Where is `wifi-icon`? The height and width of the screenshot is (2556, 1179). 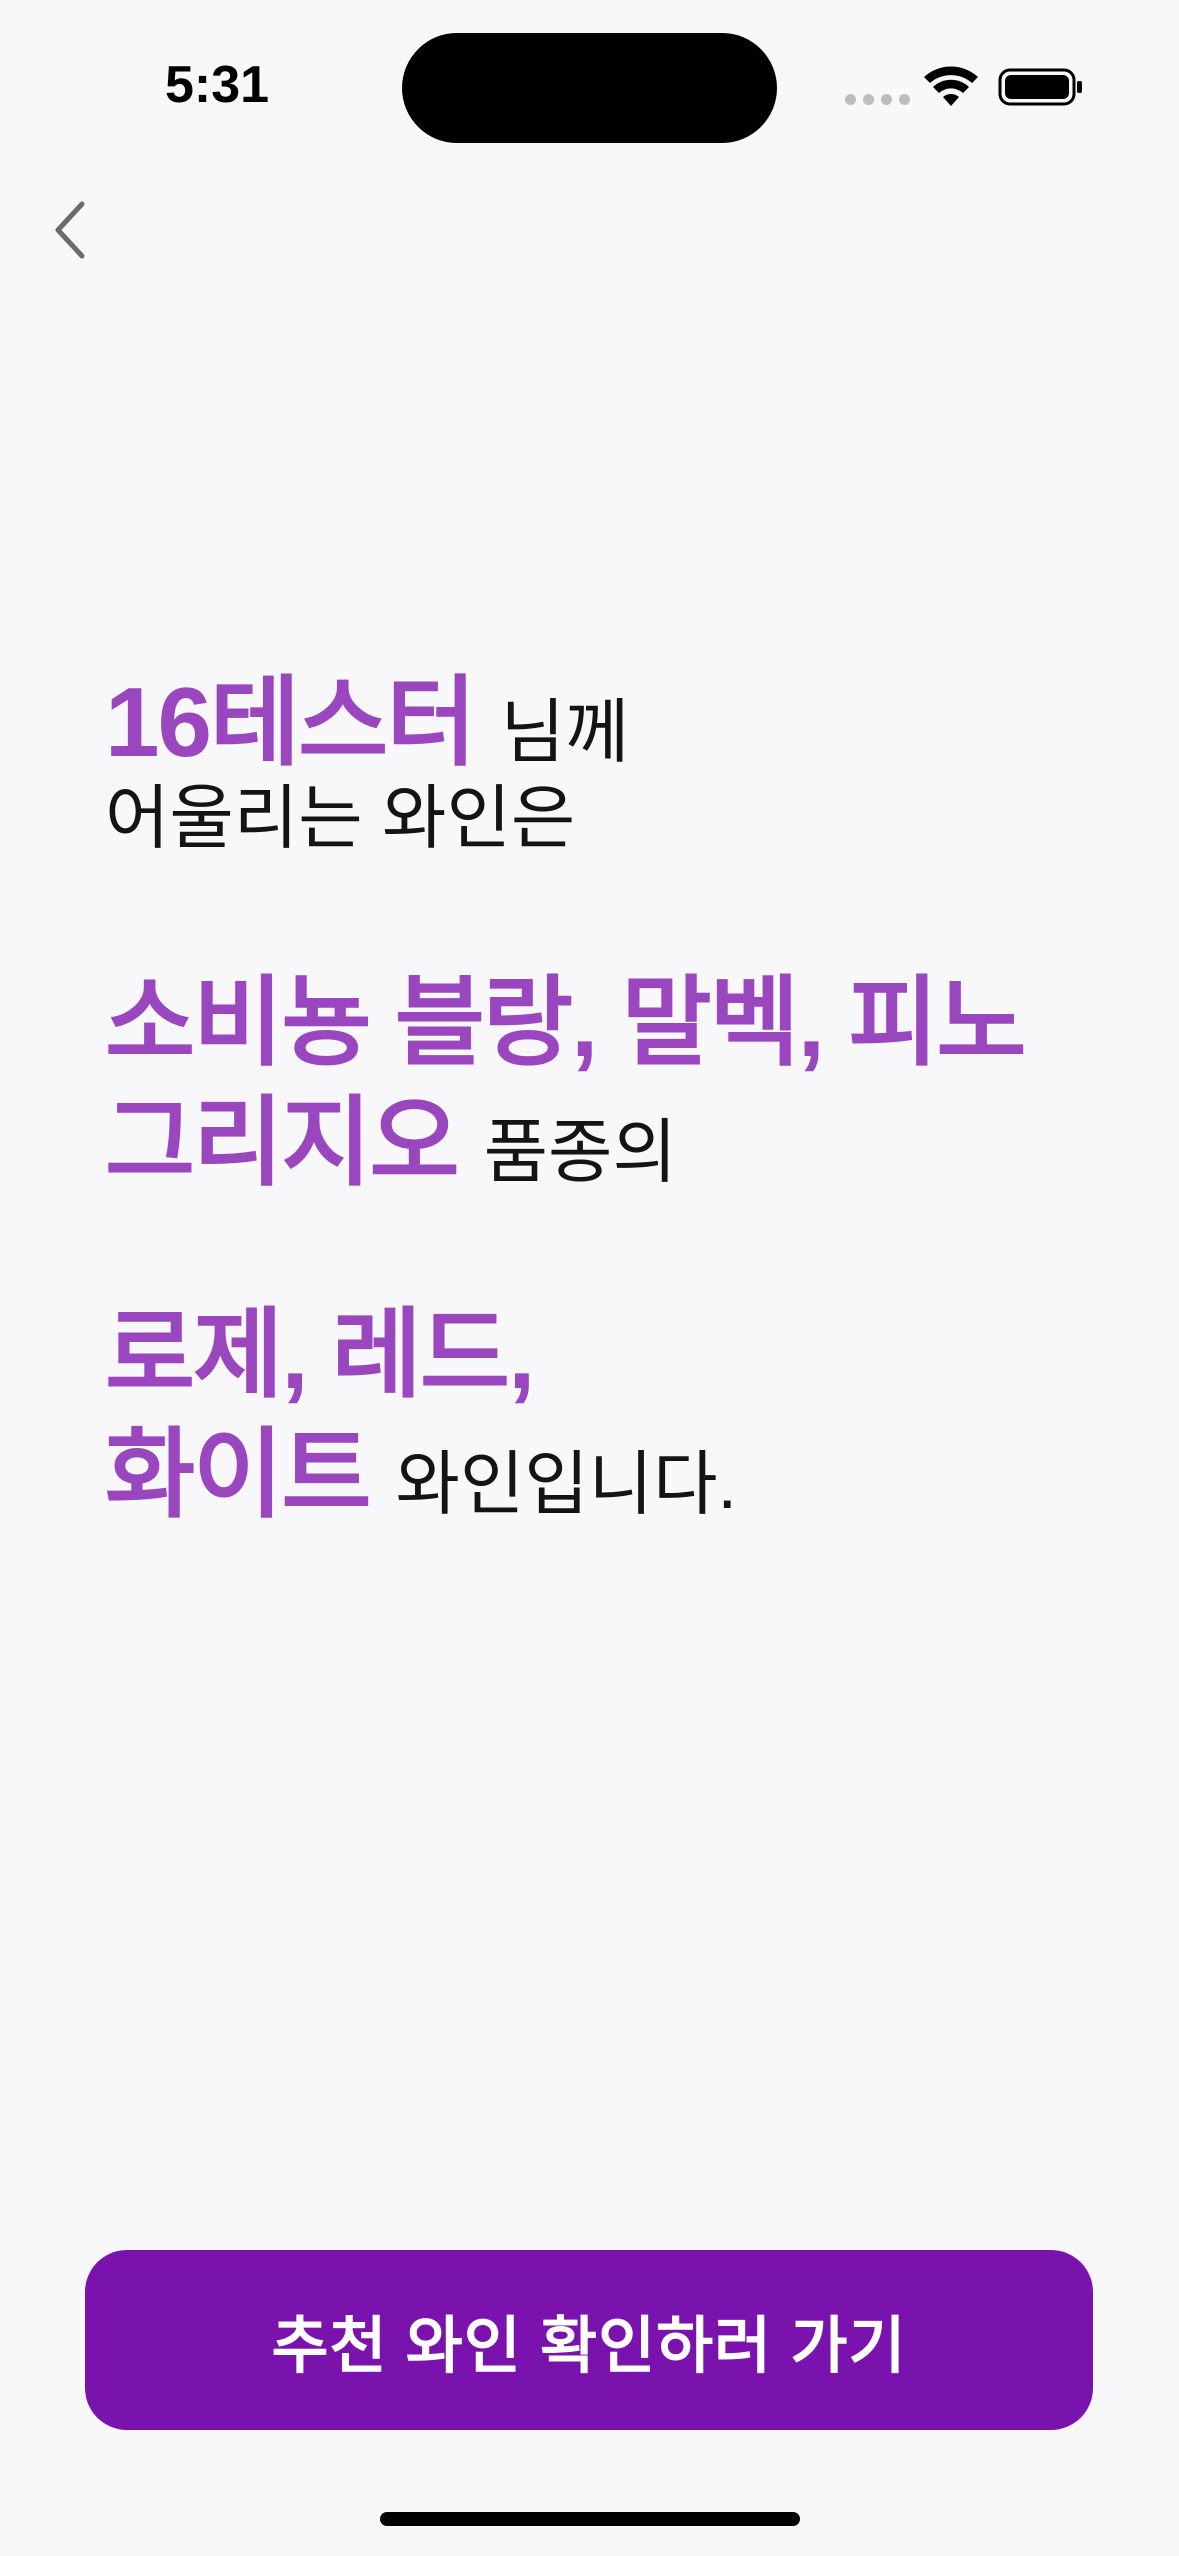
wifi-icon is located at coordinates (951, 86).